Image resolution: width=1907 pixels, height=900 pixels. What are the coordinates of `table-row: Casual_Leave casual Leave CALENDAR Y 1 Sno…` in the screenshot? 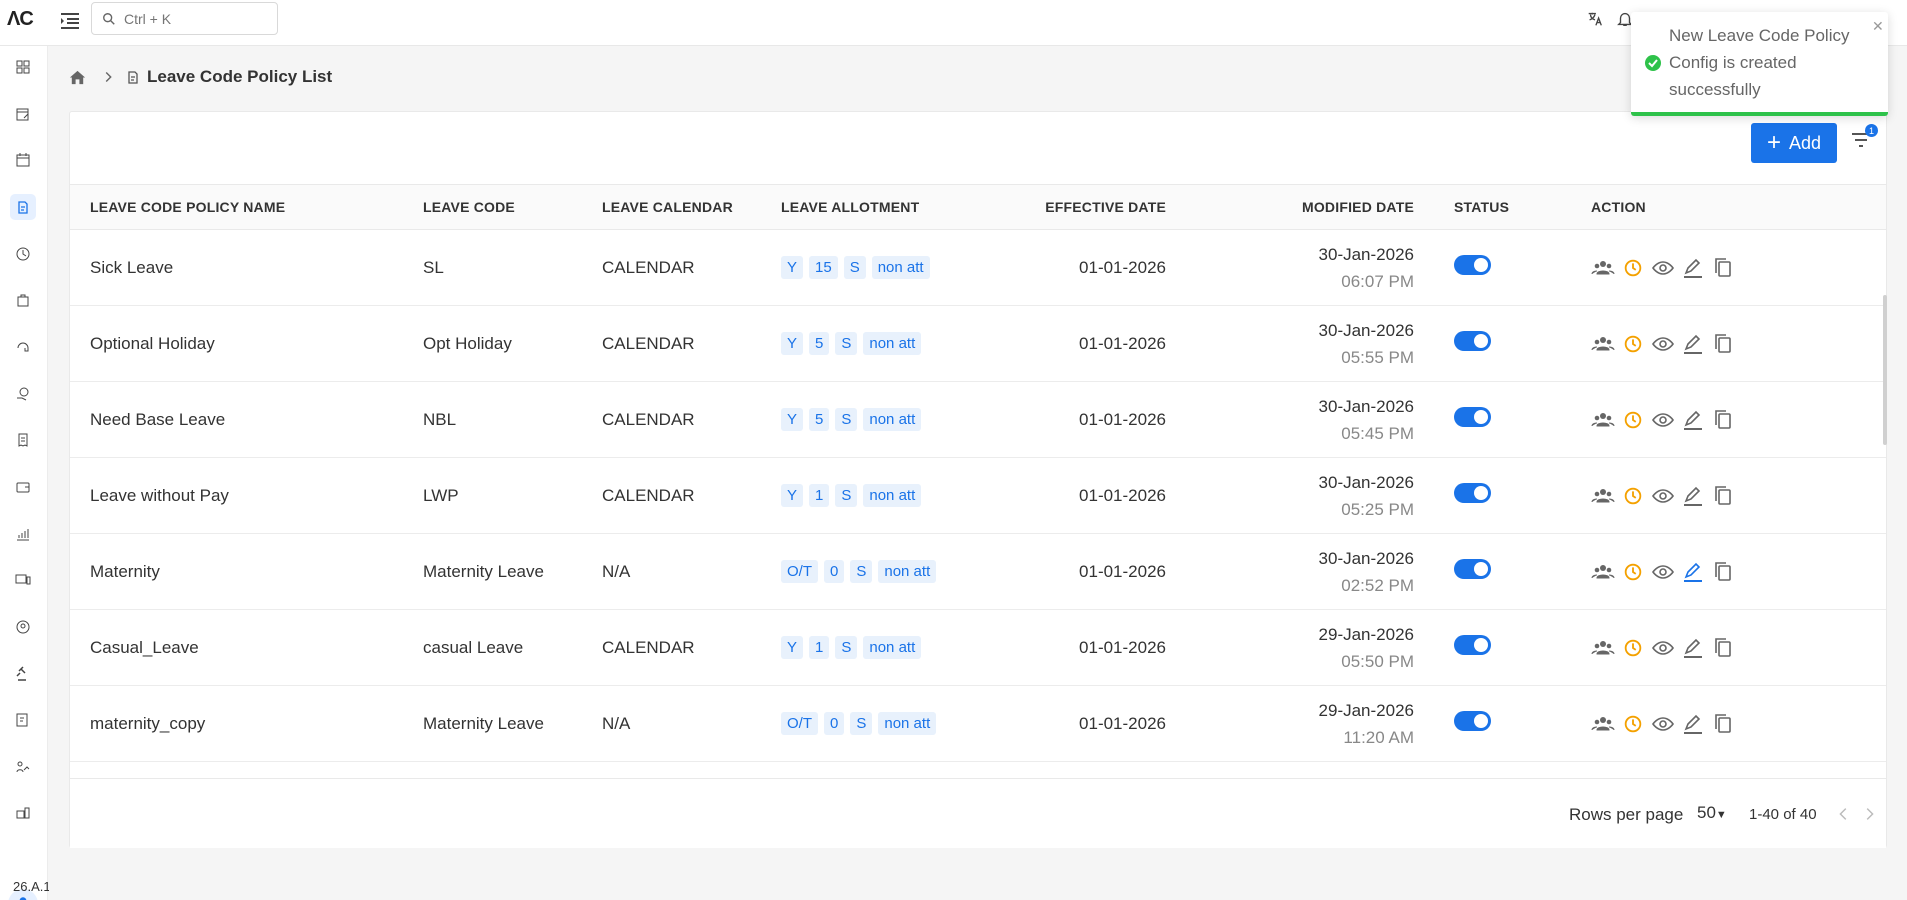 It's located at (978, 647).